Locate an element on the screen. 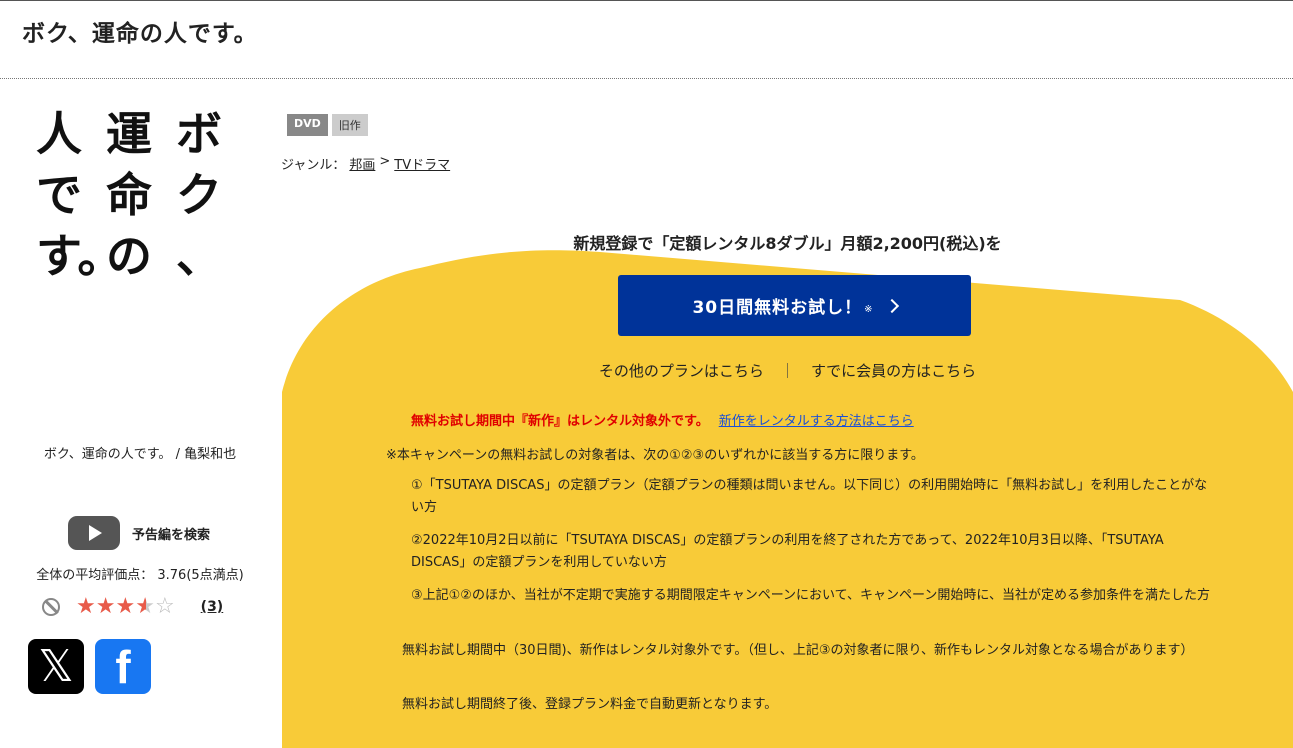  top-rule is located at coordinates (646, 0).